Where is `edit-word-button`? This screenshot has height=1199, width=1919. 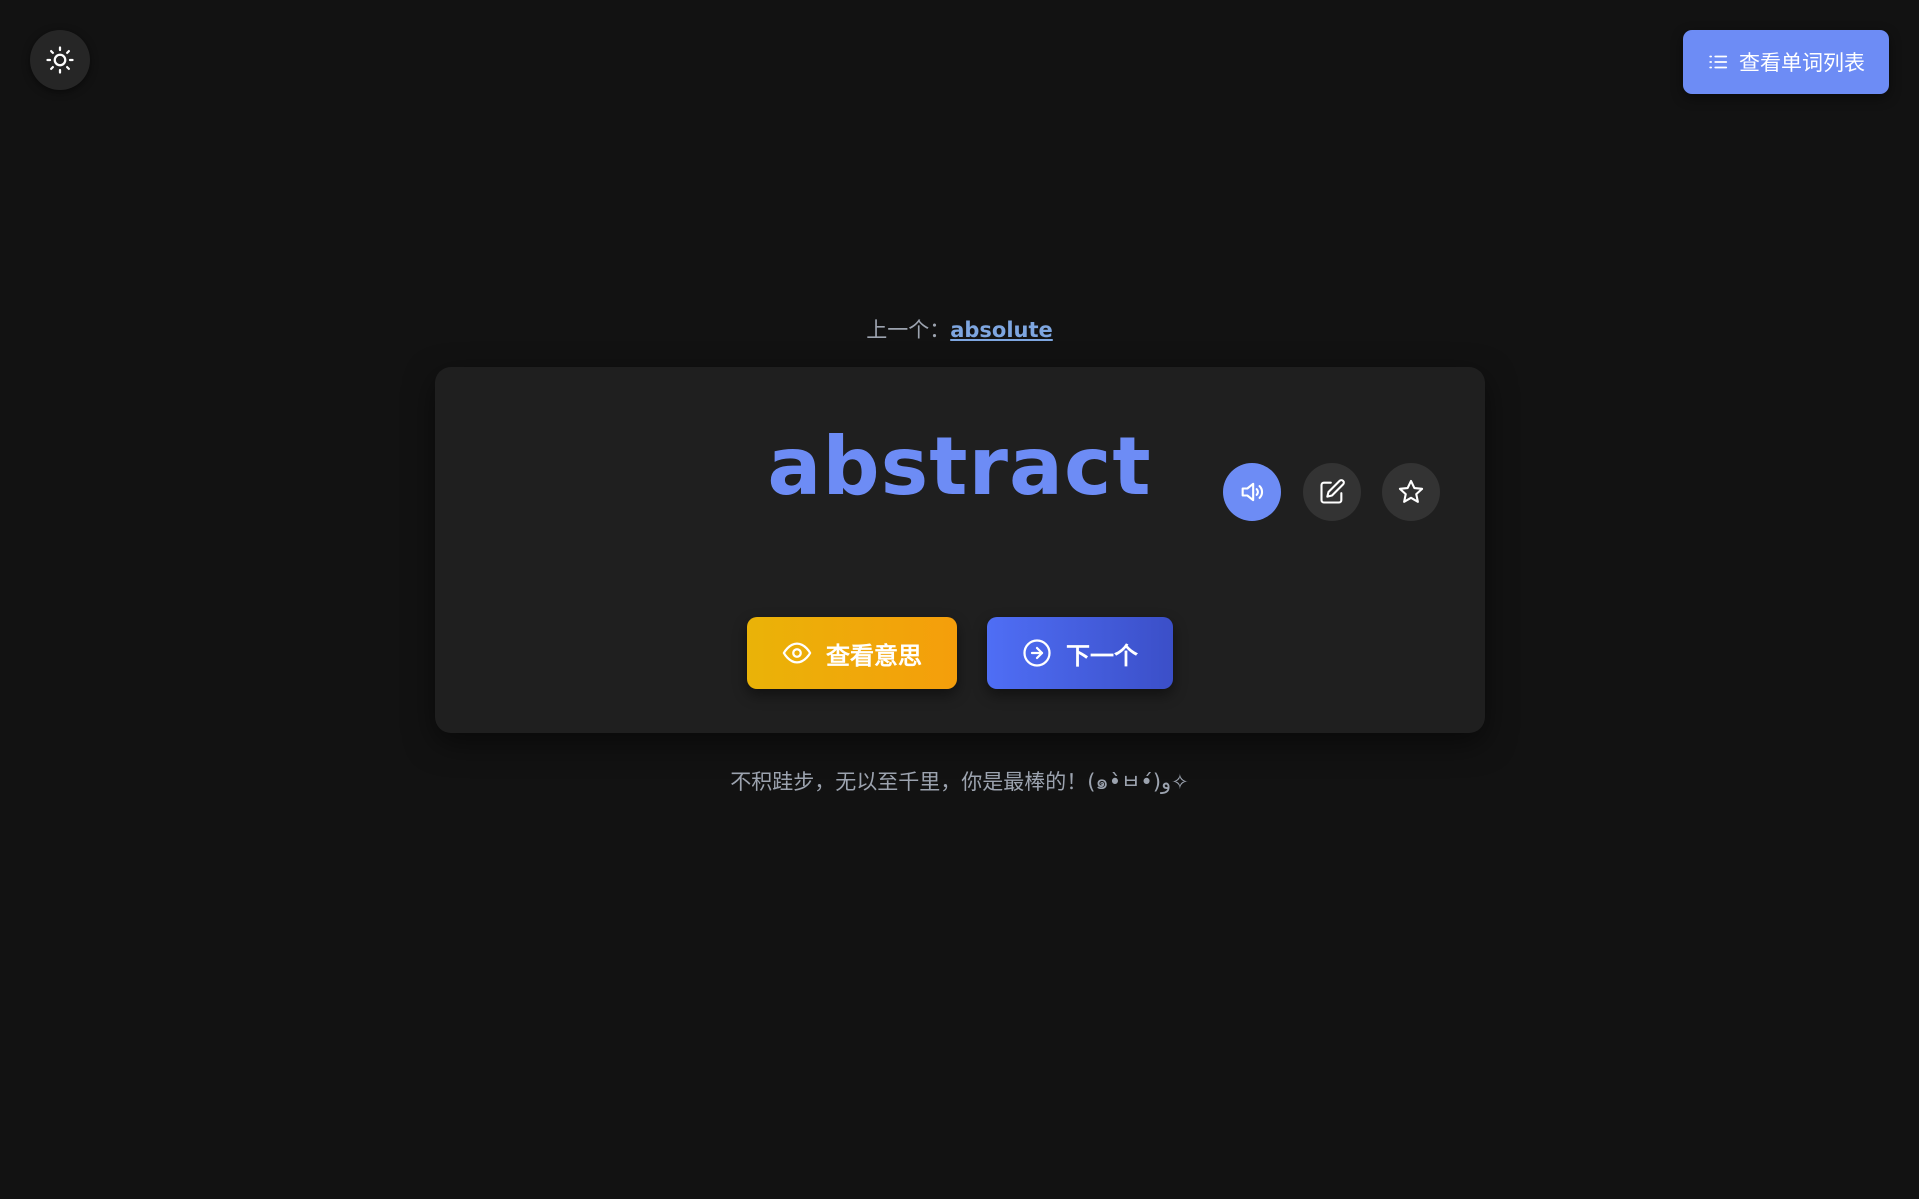
edit-word-button is located at coordinates (1332, 492).